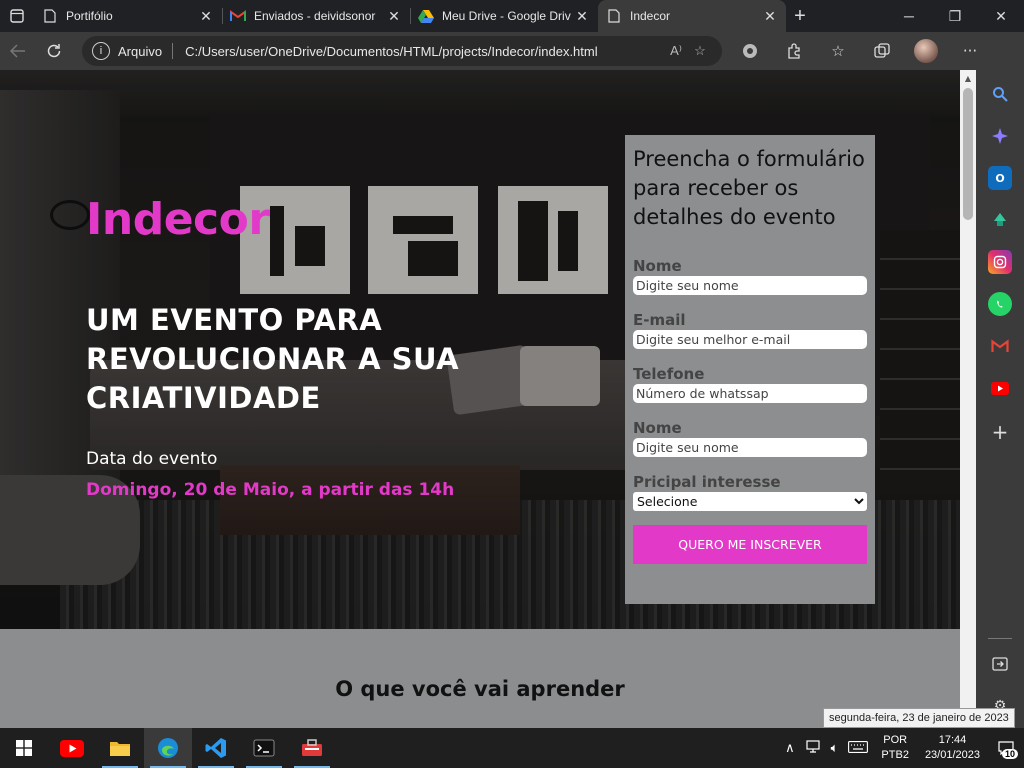 The width and height of the screenshot is (1024, 768). What do you see at coordinates (173, 51) in the screenshot?
I see `separator` at bounding box center [173, 51].